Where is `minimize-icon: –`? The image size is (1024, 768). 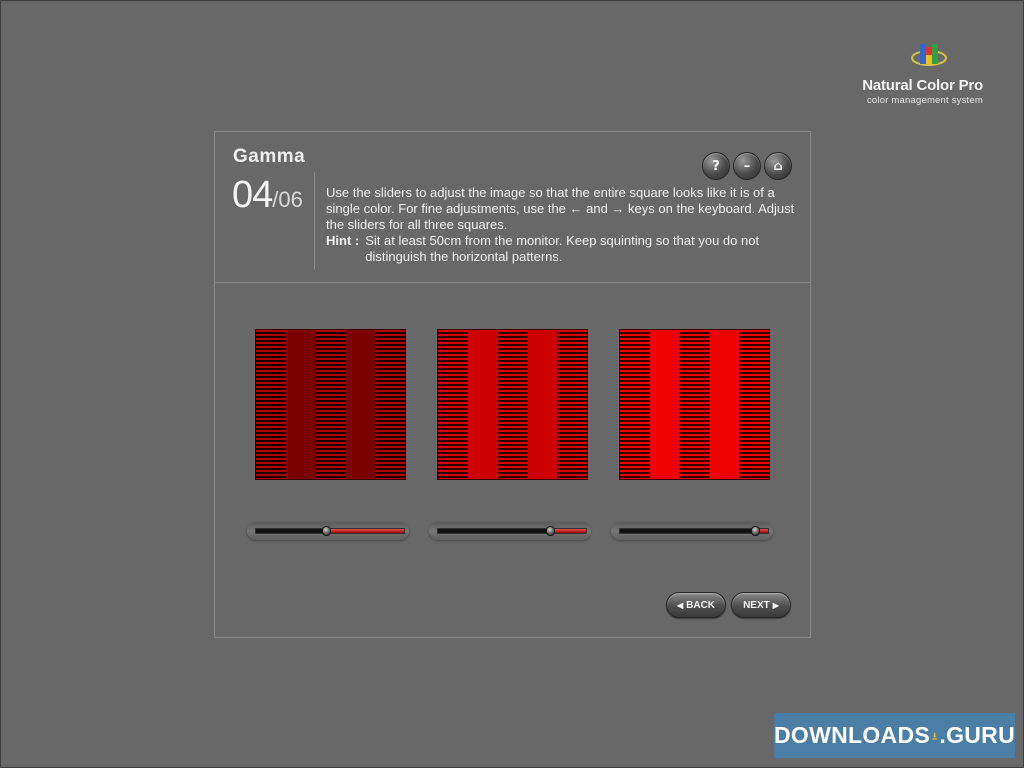 minimize-icon: – is located at coordinates (747, 166).